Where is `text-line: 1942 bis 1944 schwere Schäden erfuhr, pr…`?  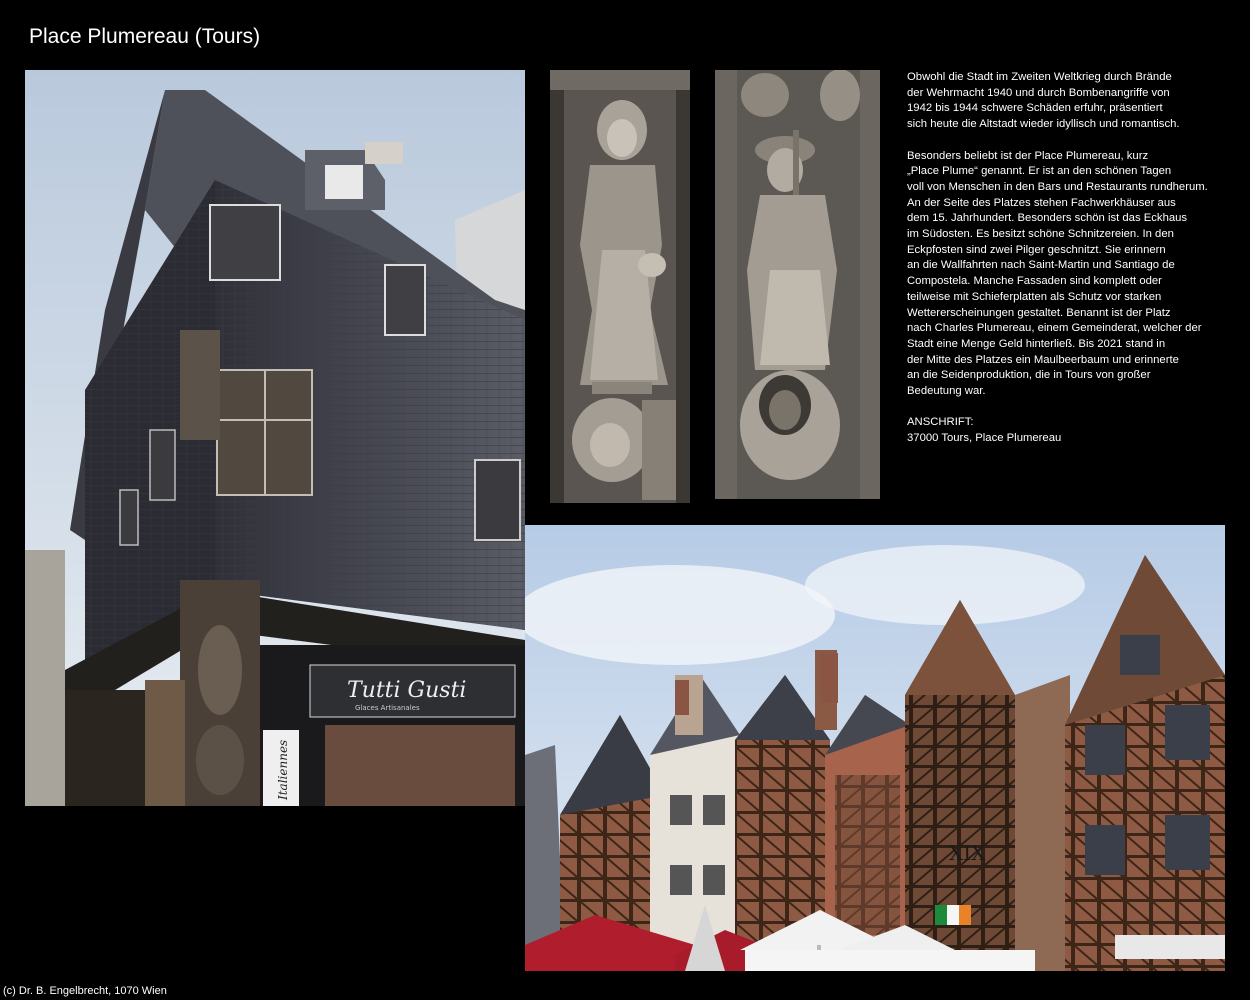 text-line: 1942 bis 1944 schwere Schäden erfuhr, pr… is located at coordinates (1035, 108).